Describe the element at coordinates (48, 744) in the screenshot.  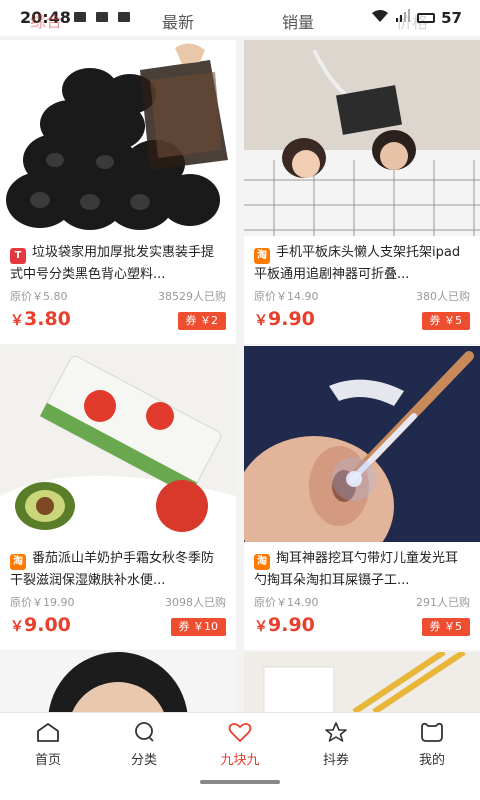
I see `nav-home: 首页` at that location.